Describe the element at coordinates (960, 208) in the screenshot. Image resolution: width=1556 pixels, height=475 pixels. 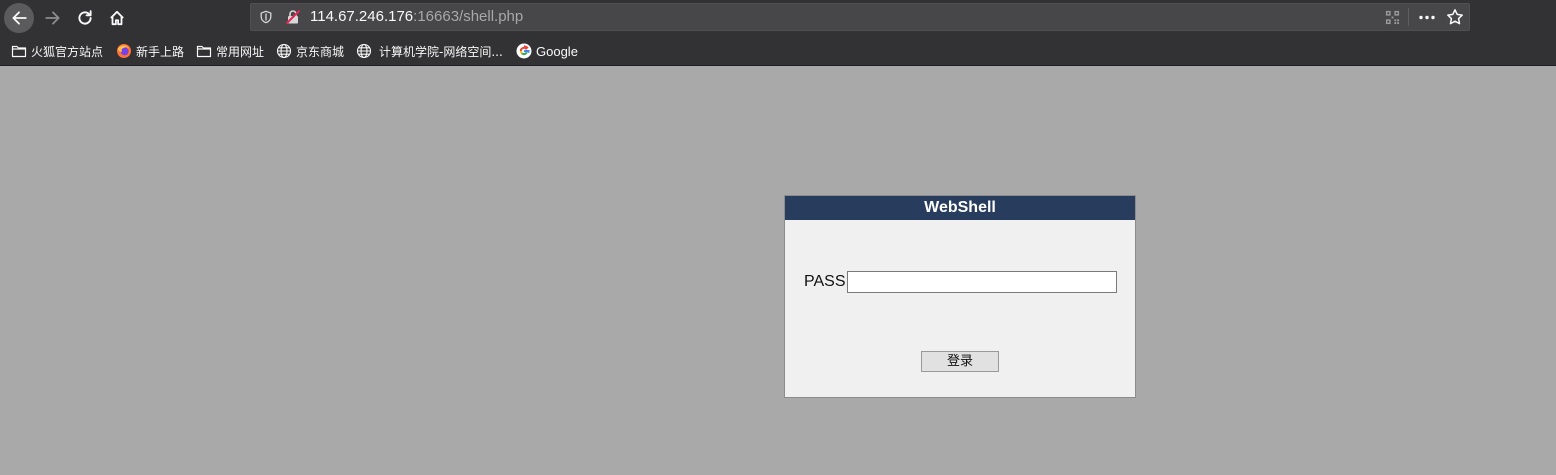
I see `login-title: WebShell` at that location.